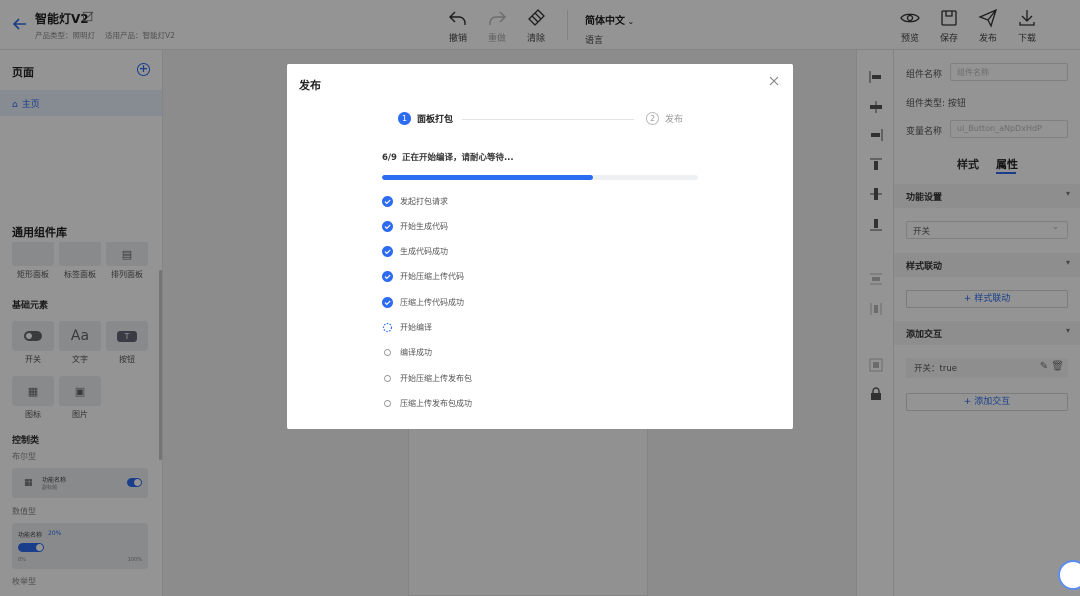  I want to click on step-package: 1 面板打包, so click(425, 118).